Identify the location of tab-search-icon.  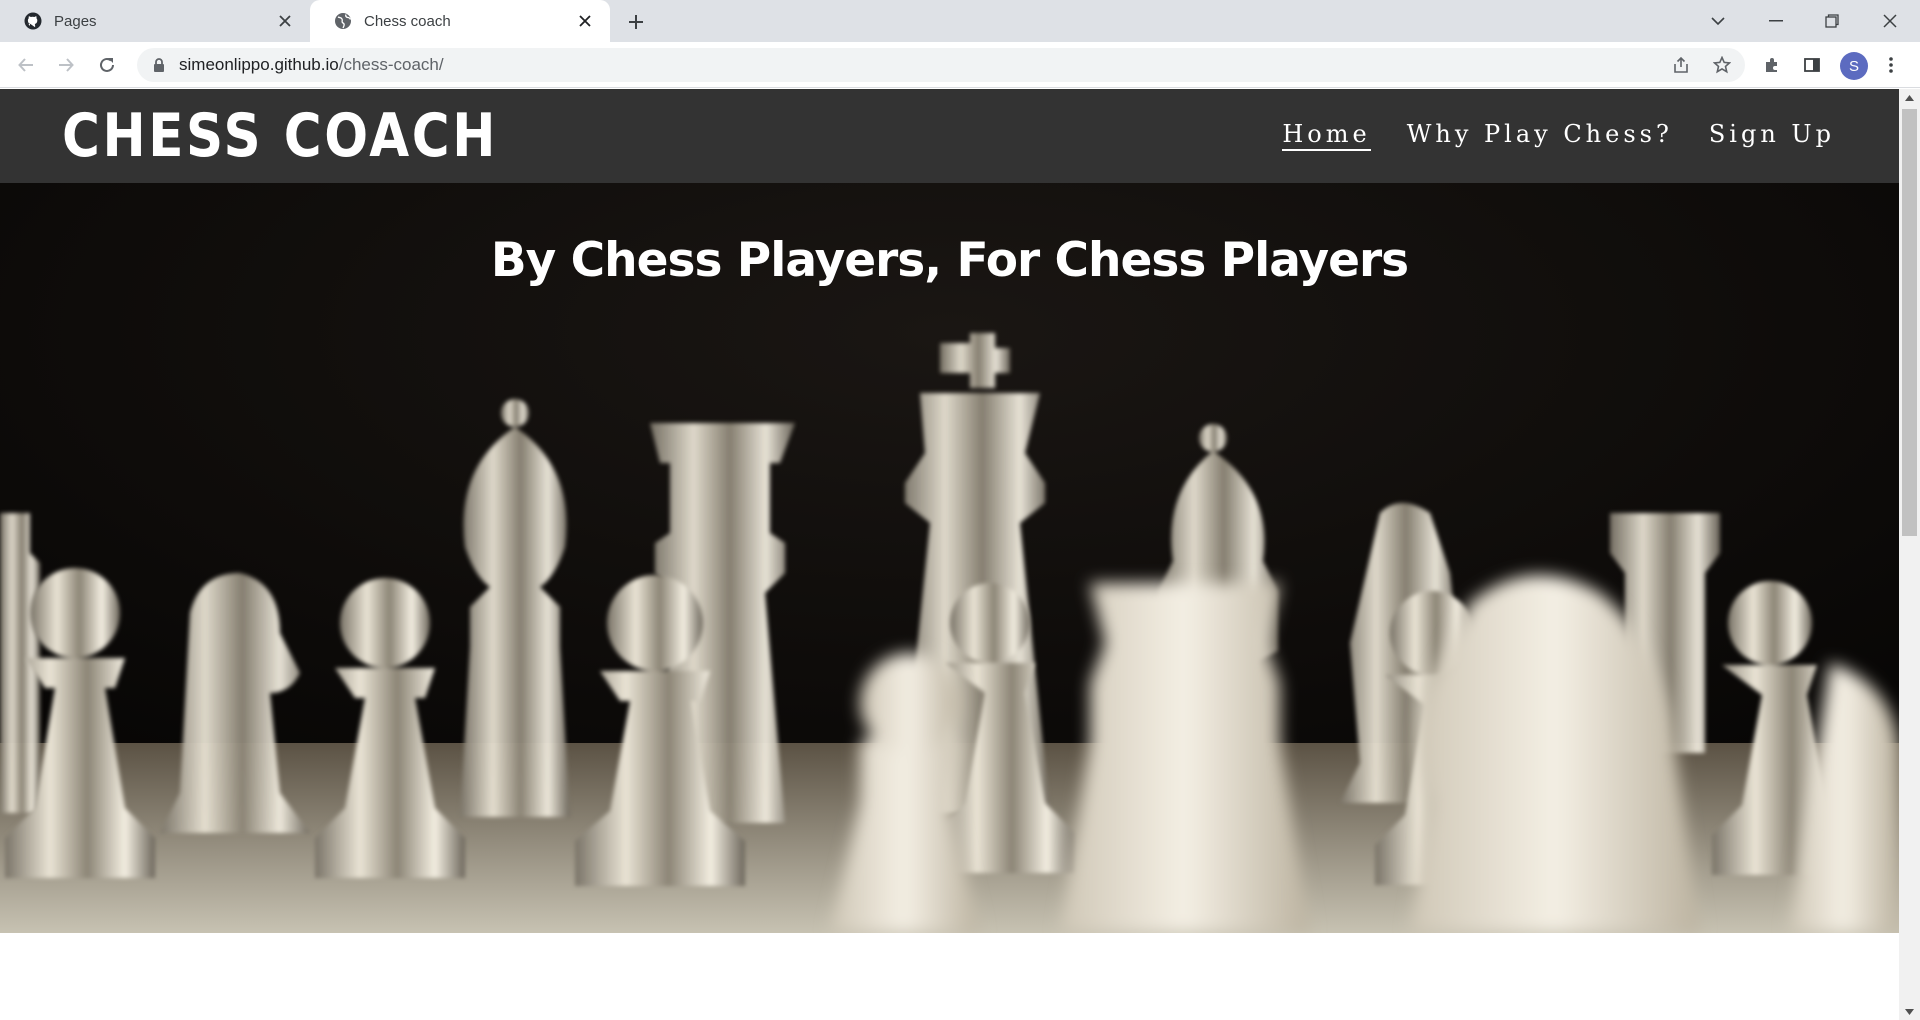
(1718, 21).